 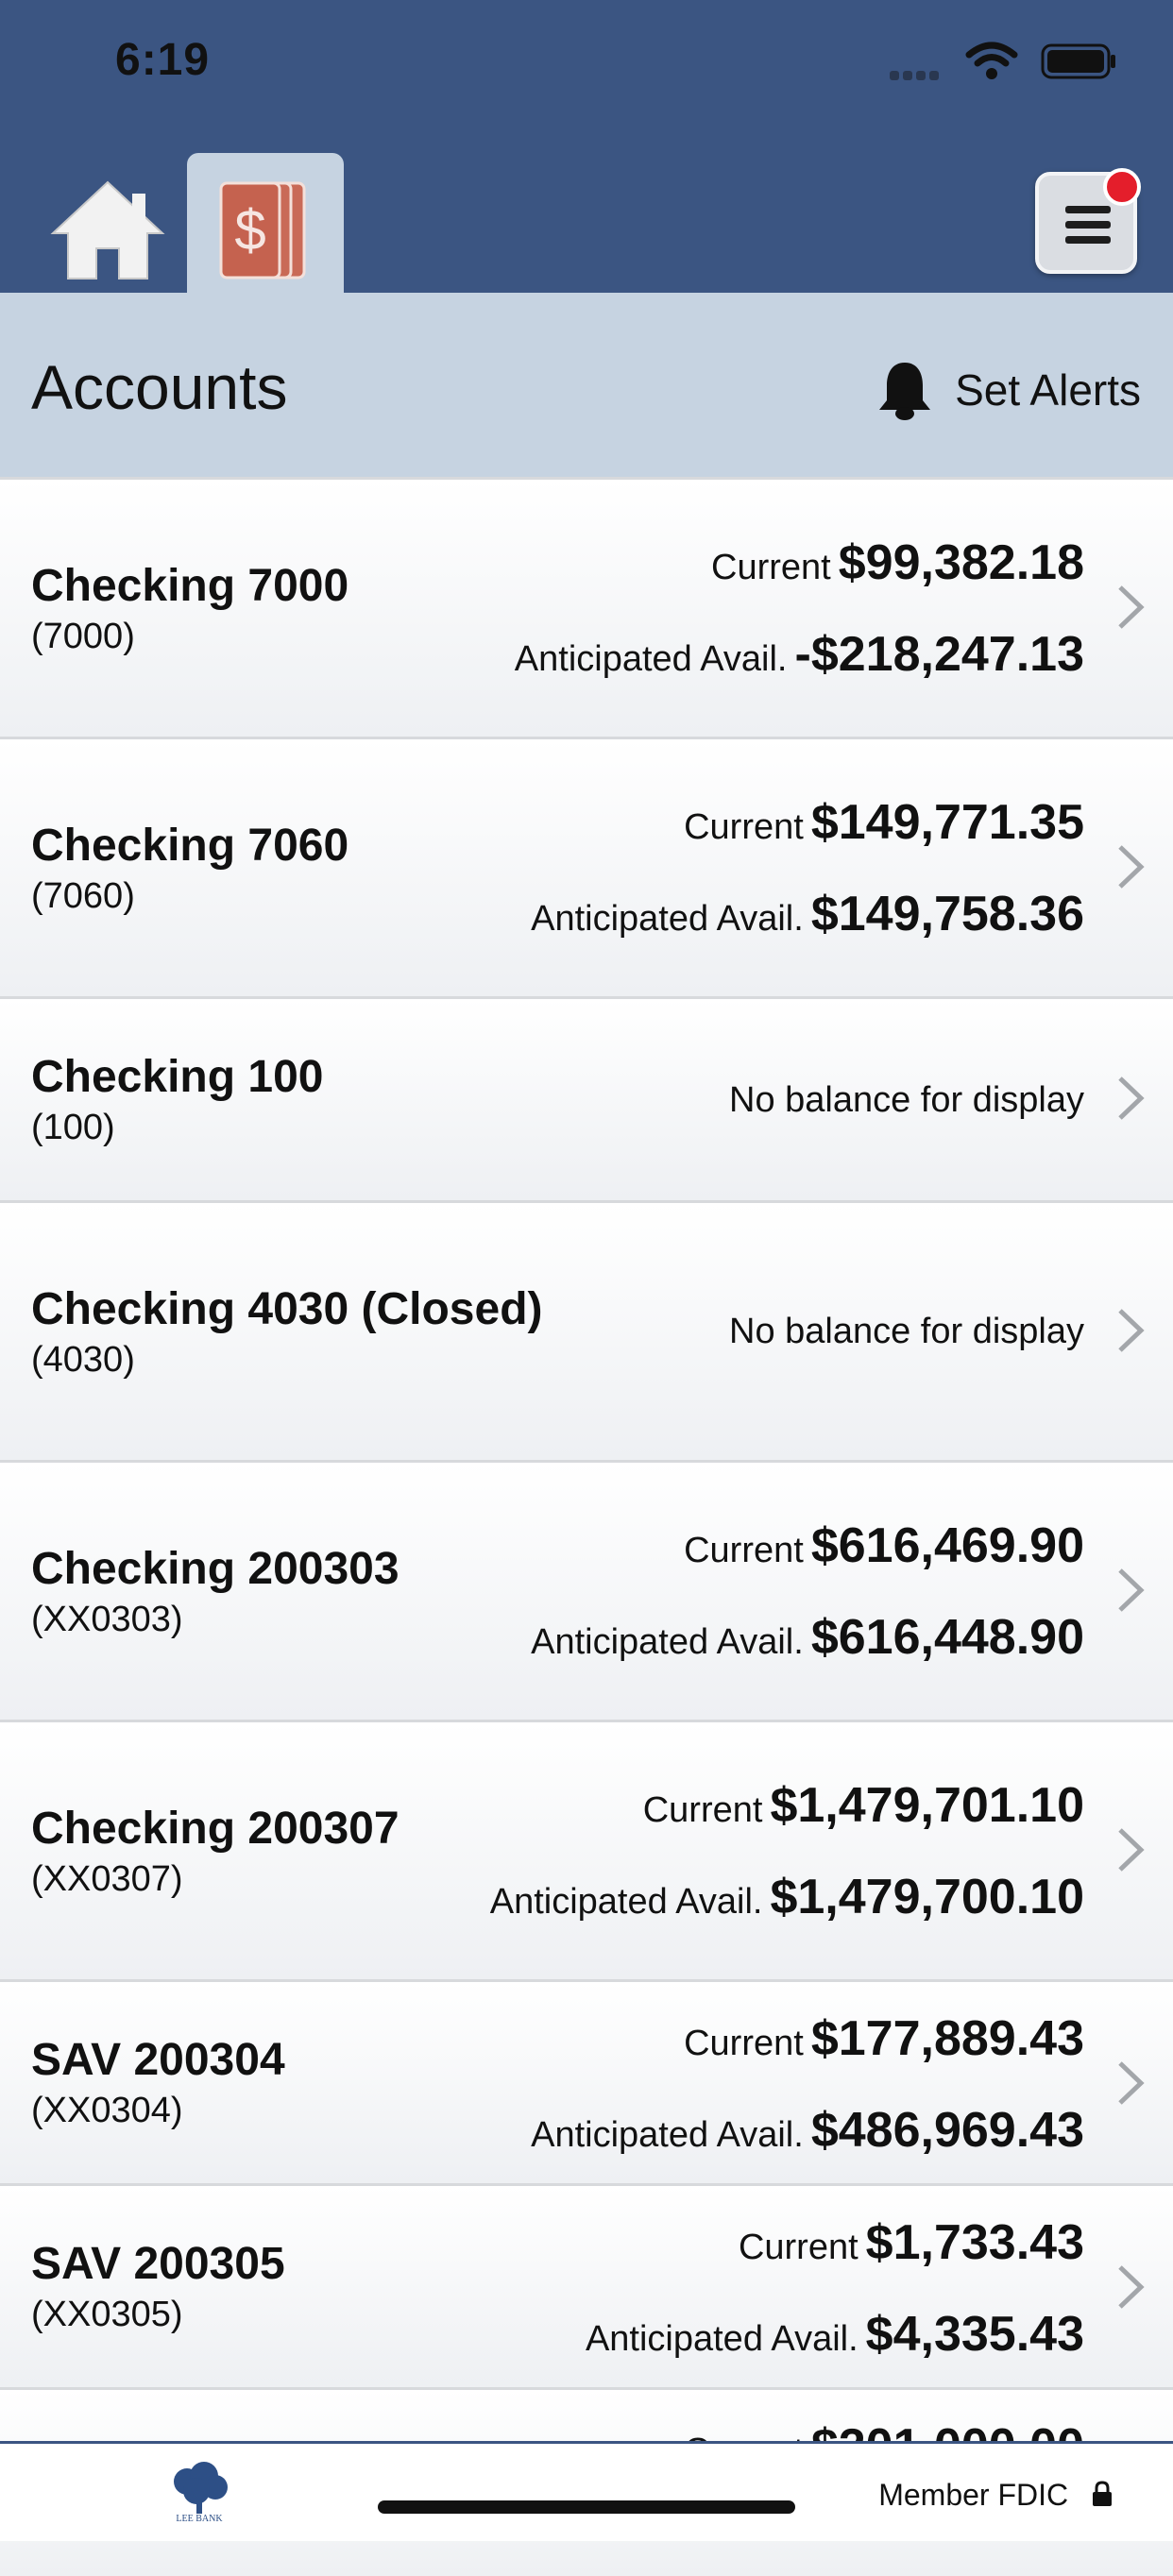 What do you see at coordinates (916, 76) in the screenshot?
I see `signal-icon` at bounding box center [916, 76].